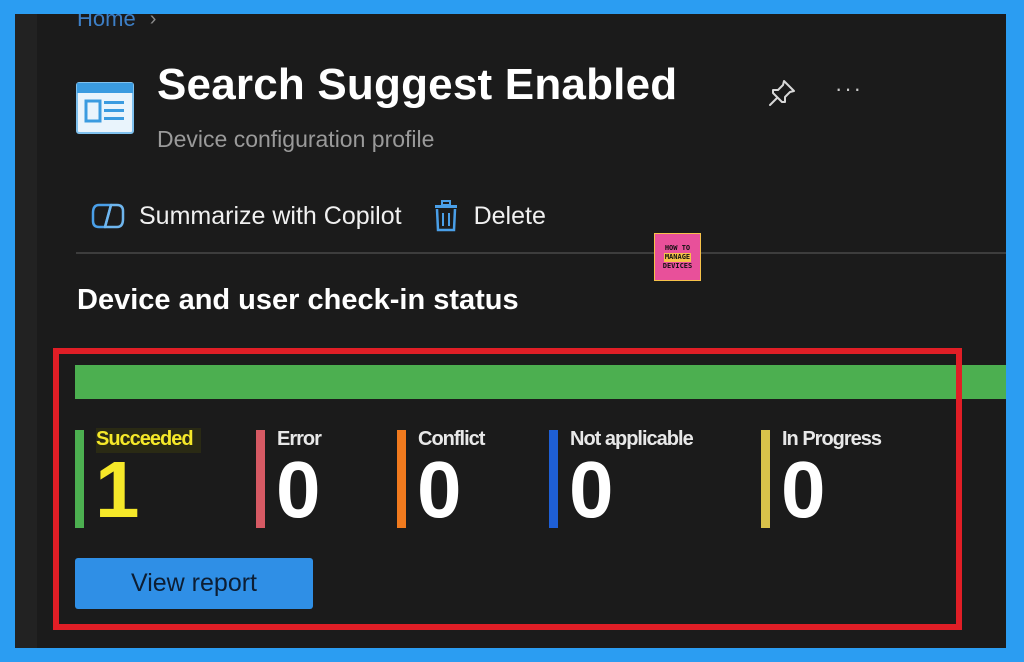 The image size is (1024, 662). Describe the element at coordinates (108, 216) in the screenshot. I see `copilot-icon` at that location.